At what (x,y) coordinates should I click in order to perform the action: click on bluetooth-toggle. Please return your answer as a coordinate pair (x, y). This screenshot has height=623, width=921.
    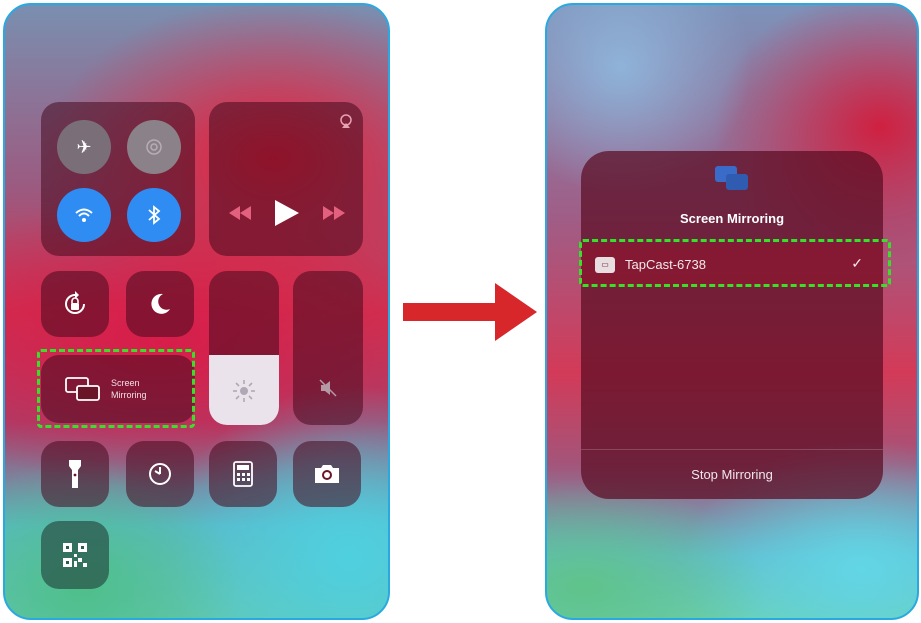
    Looking at the image, I should click on (154, 215).